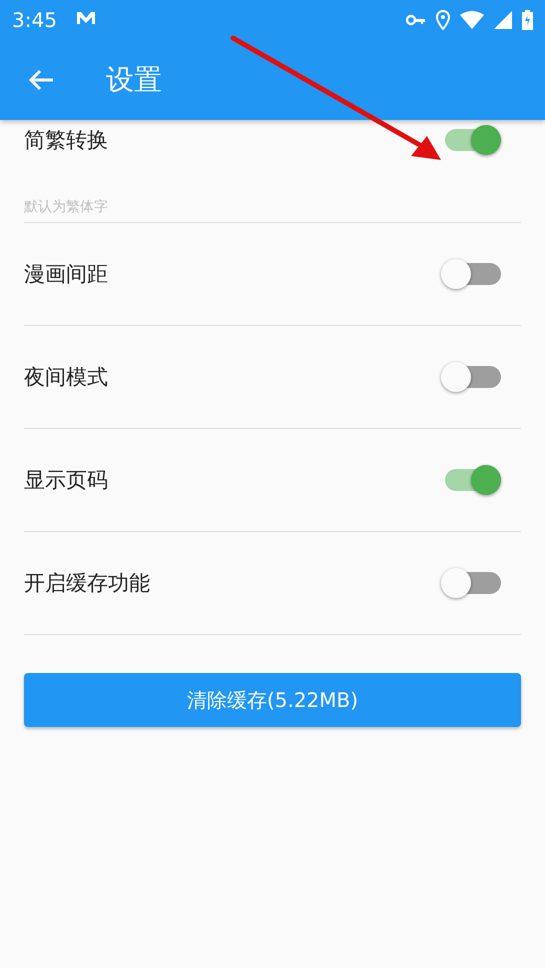  I want to click on key-icon, so click(416, 20).